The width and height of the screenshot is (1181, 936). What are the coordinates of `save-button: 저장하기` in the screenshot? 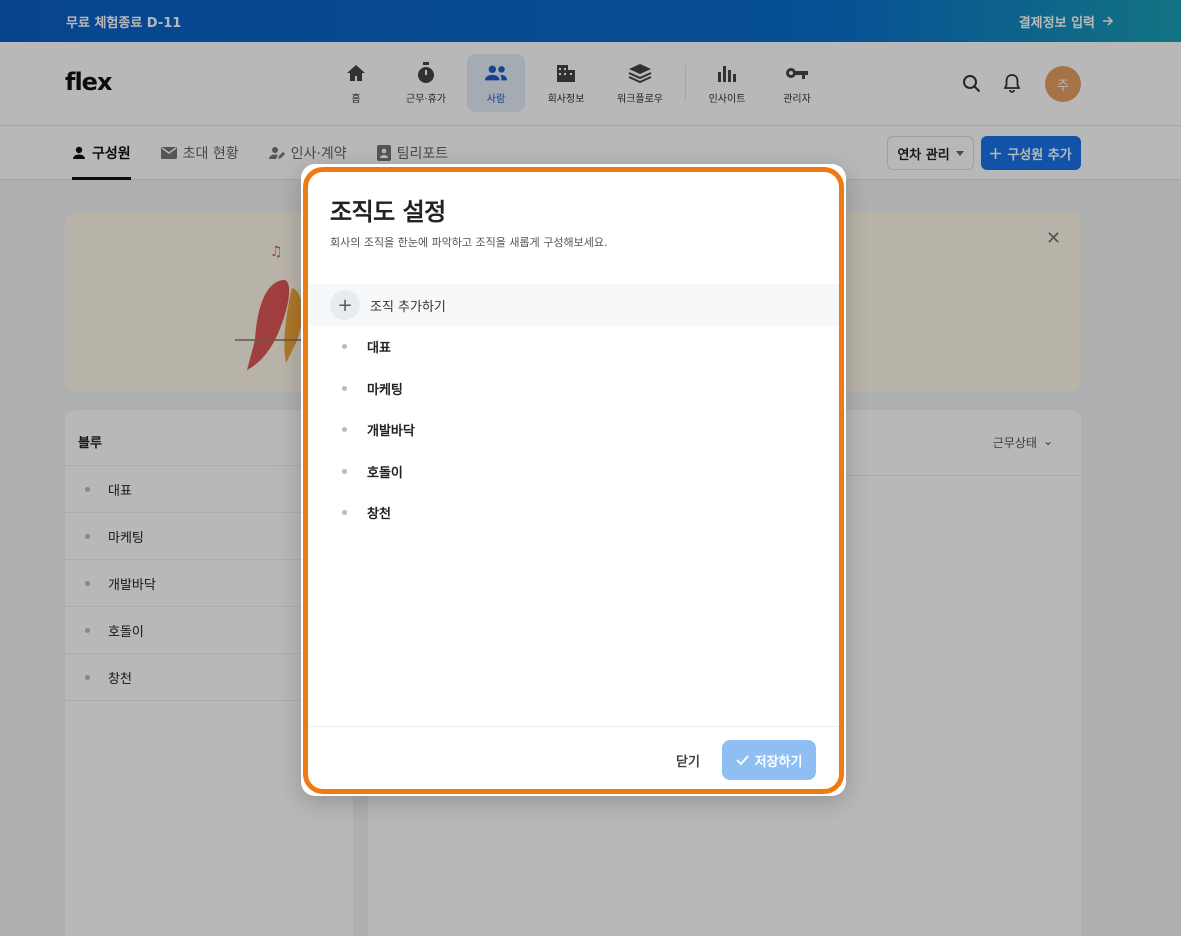 It's located at (769, 760).